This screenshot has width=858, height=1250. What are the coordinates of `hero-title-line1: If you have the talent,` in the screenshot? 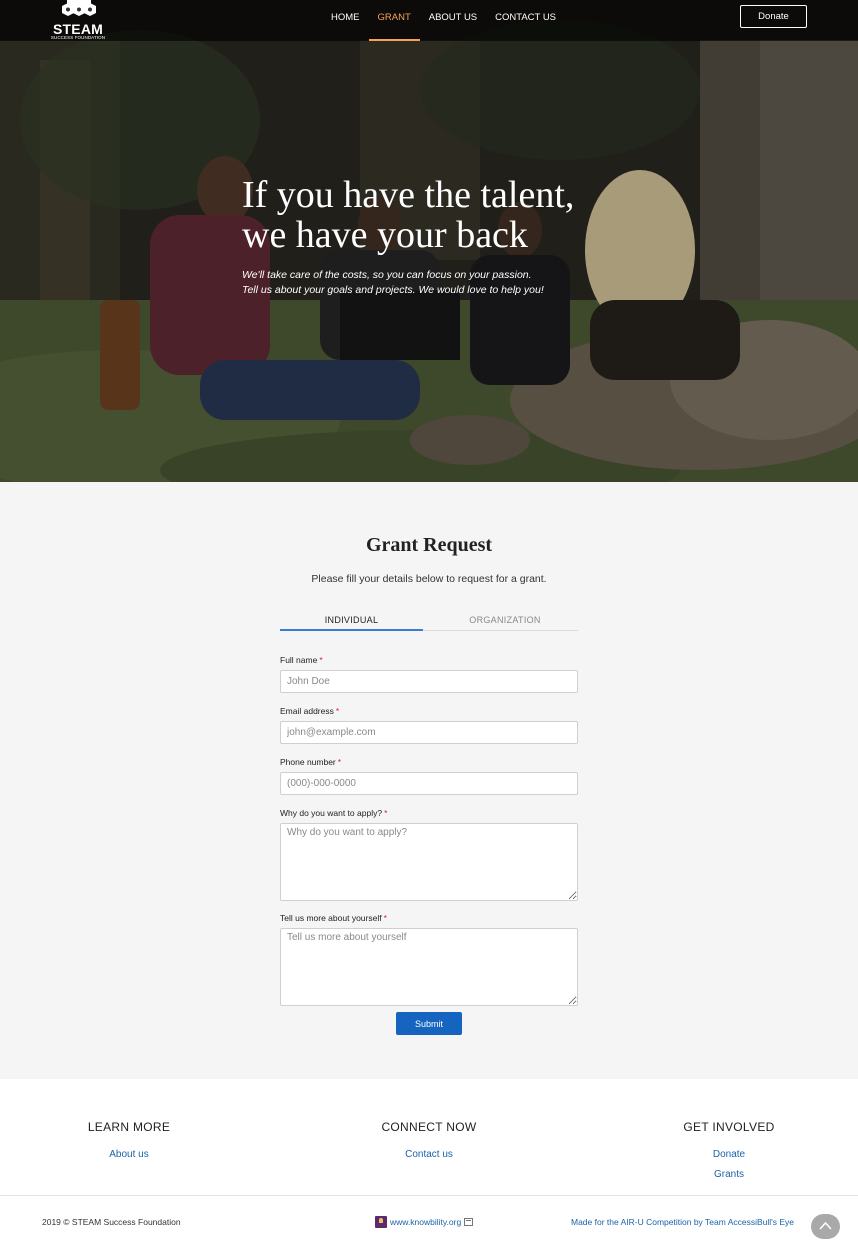 It's located at (408, 195).